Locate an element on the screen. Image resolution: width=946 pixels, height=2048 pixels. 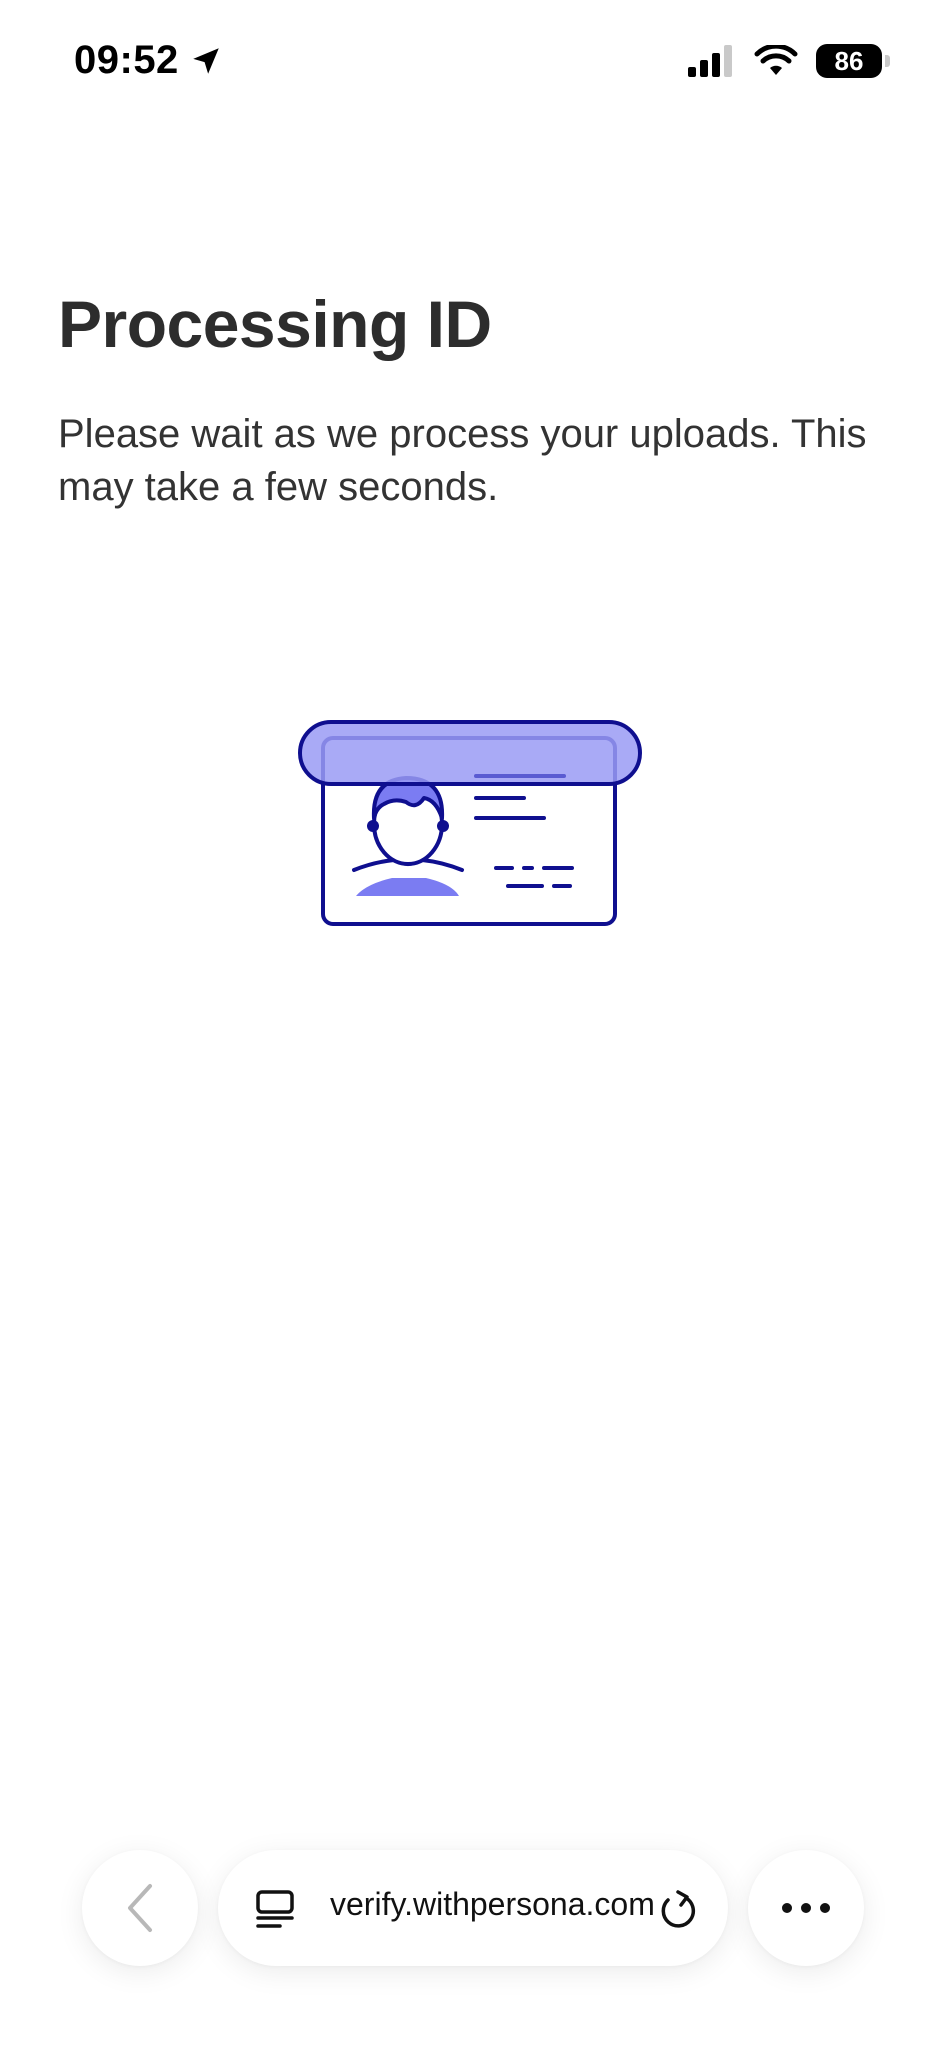
address-bar: verify.withpersona.com is located at coordinates (473, 1908).